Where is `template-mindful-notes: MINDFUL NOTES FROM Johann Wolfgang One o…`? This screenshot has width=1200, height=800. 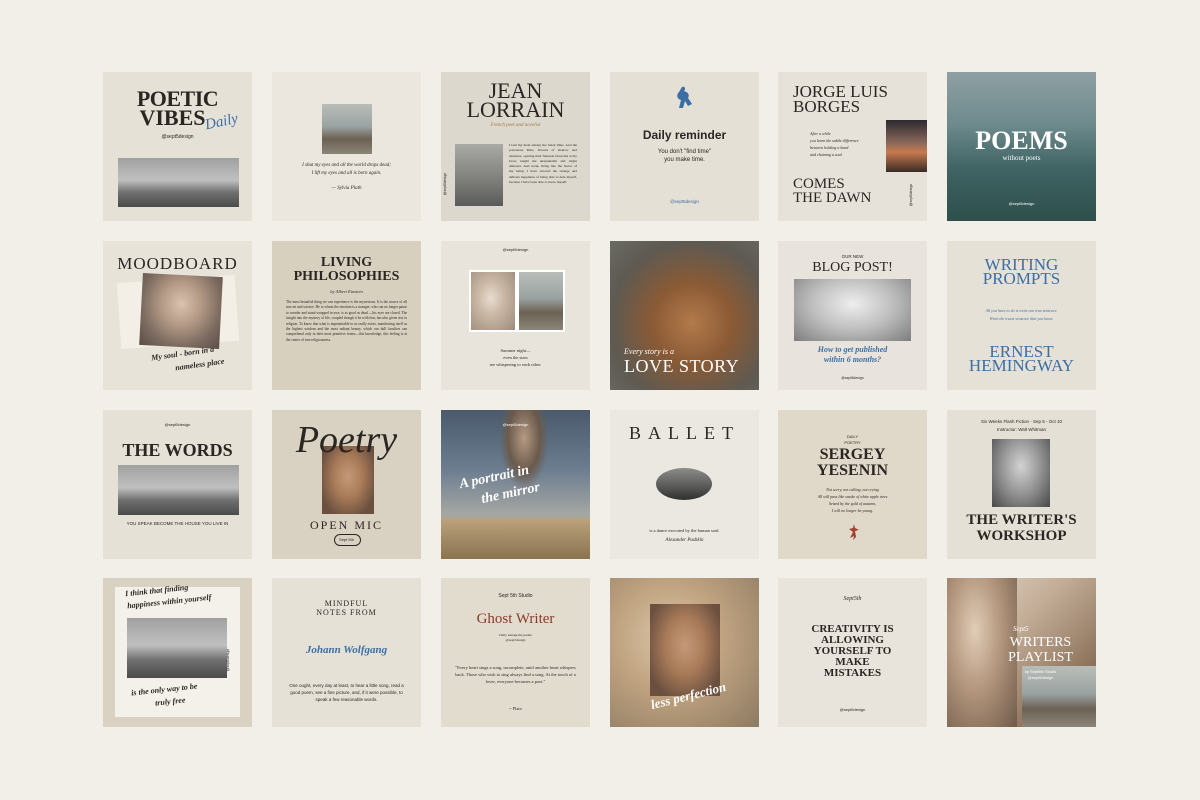
template-mindful-notes: MINDFUL NOTES FROM Johann Wolfgang One o… is located at coordinates (346, 652).